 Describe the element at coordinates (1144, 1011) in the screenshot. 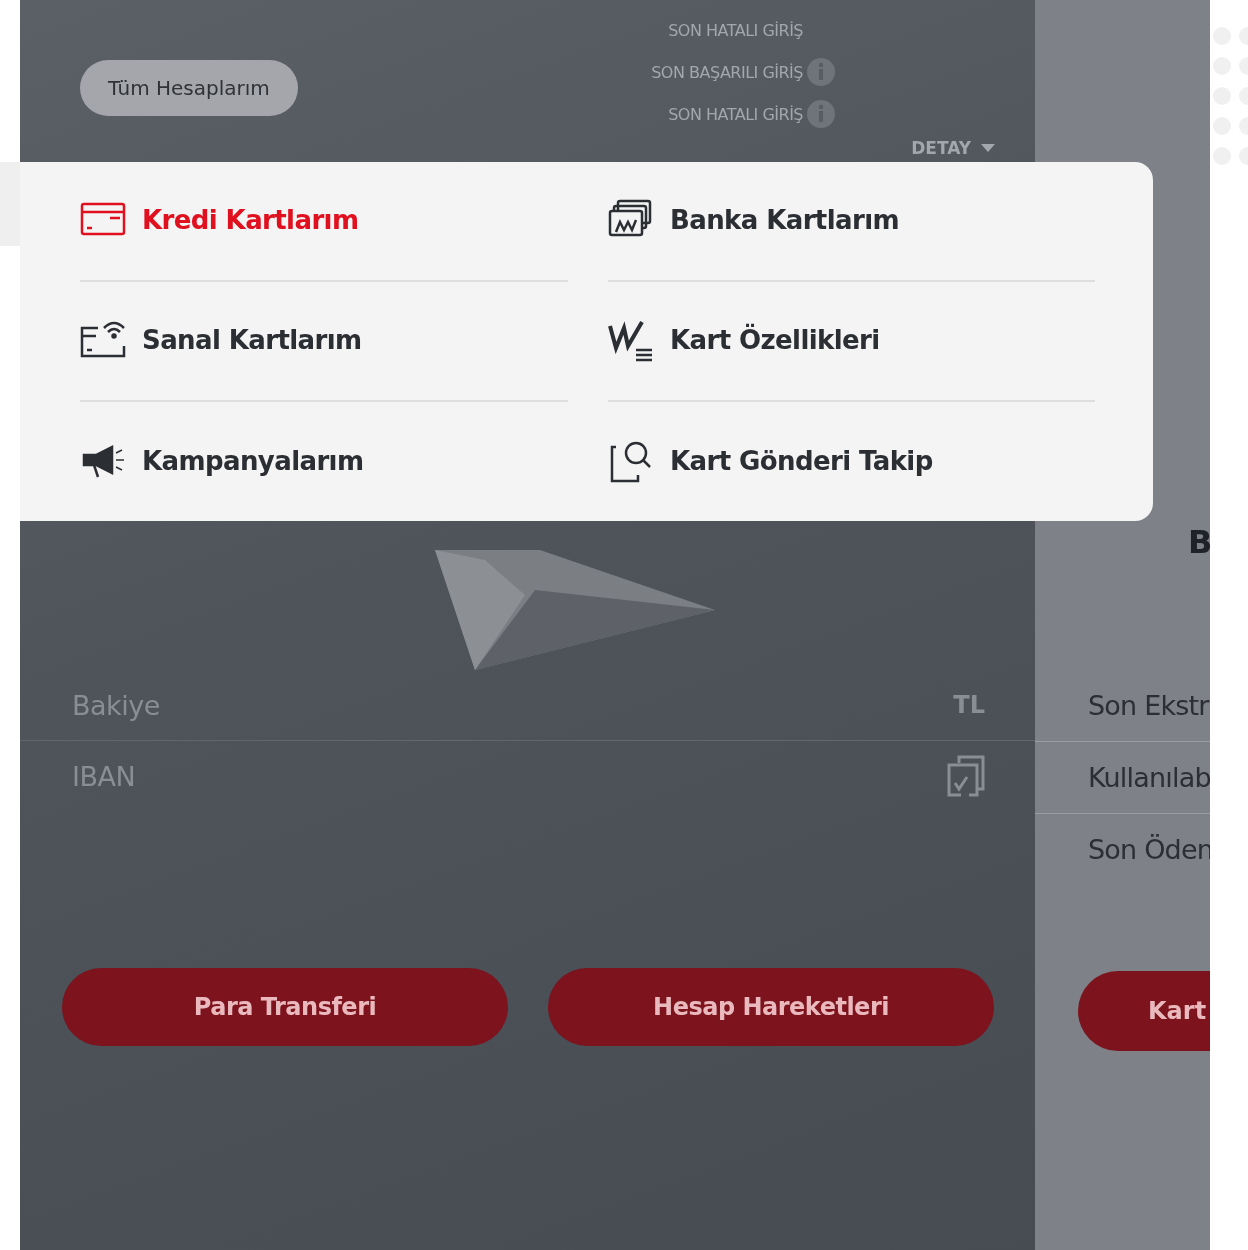

I see `card-button: Kart` at that location.